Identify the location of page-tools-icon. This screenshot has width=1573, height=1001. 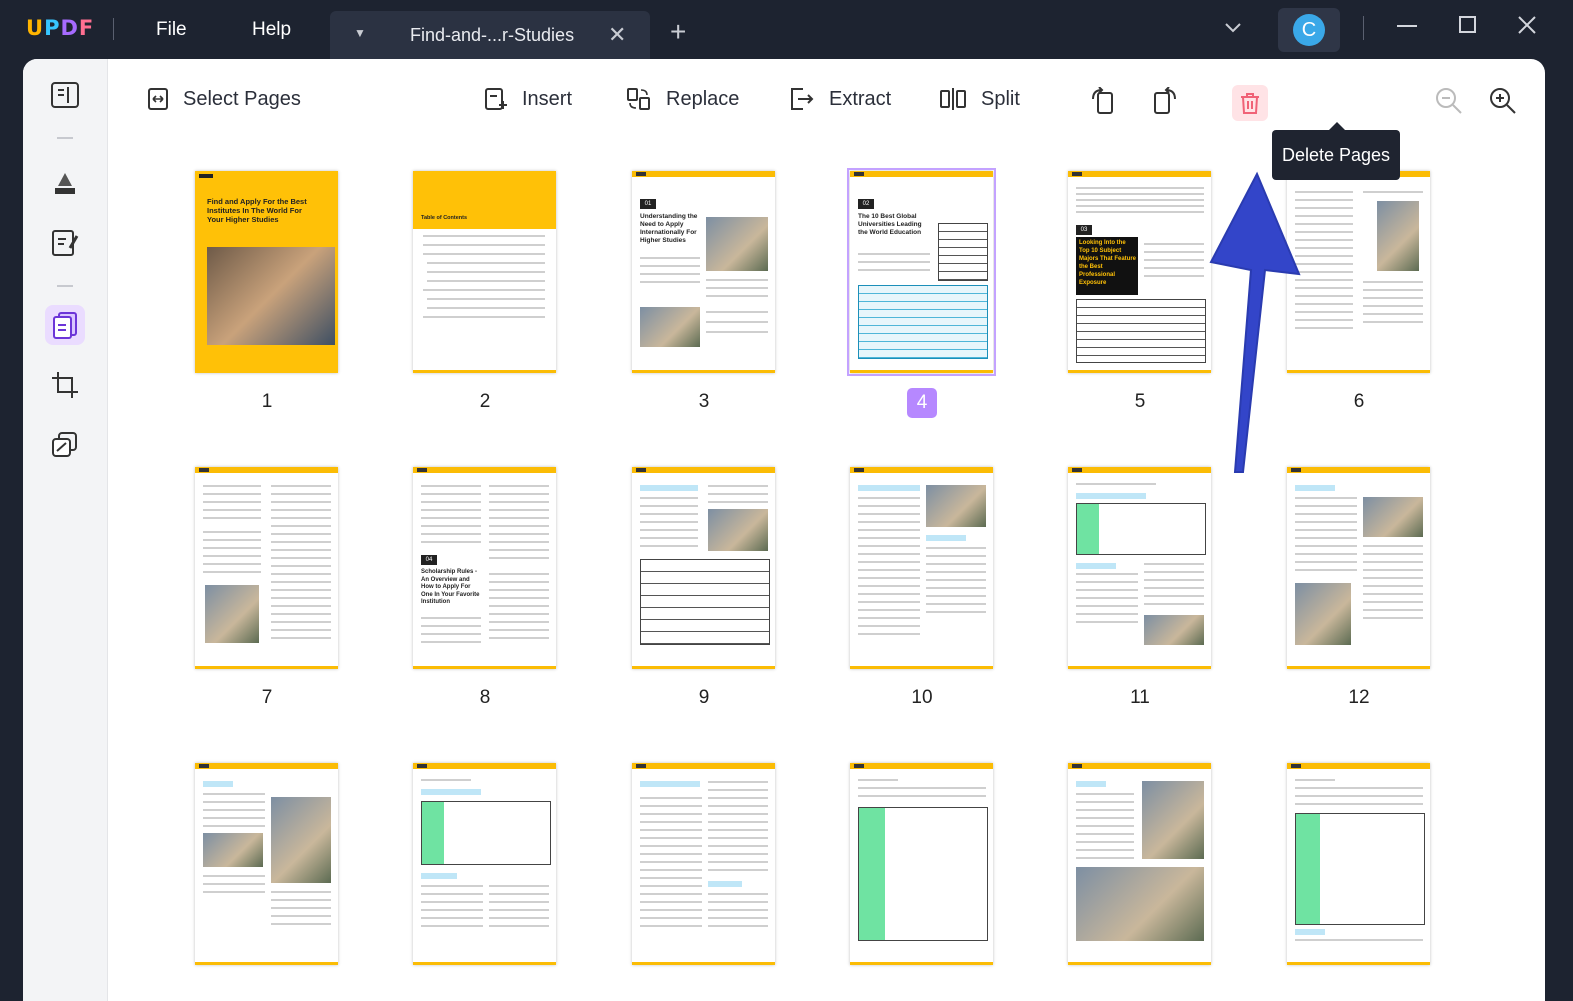
(65, 445).